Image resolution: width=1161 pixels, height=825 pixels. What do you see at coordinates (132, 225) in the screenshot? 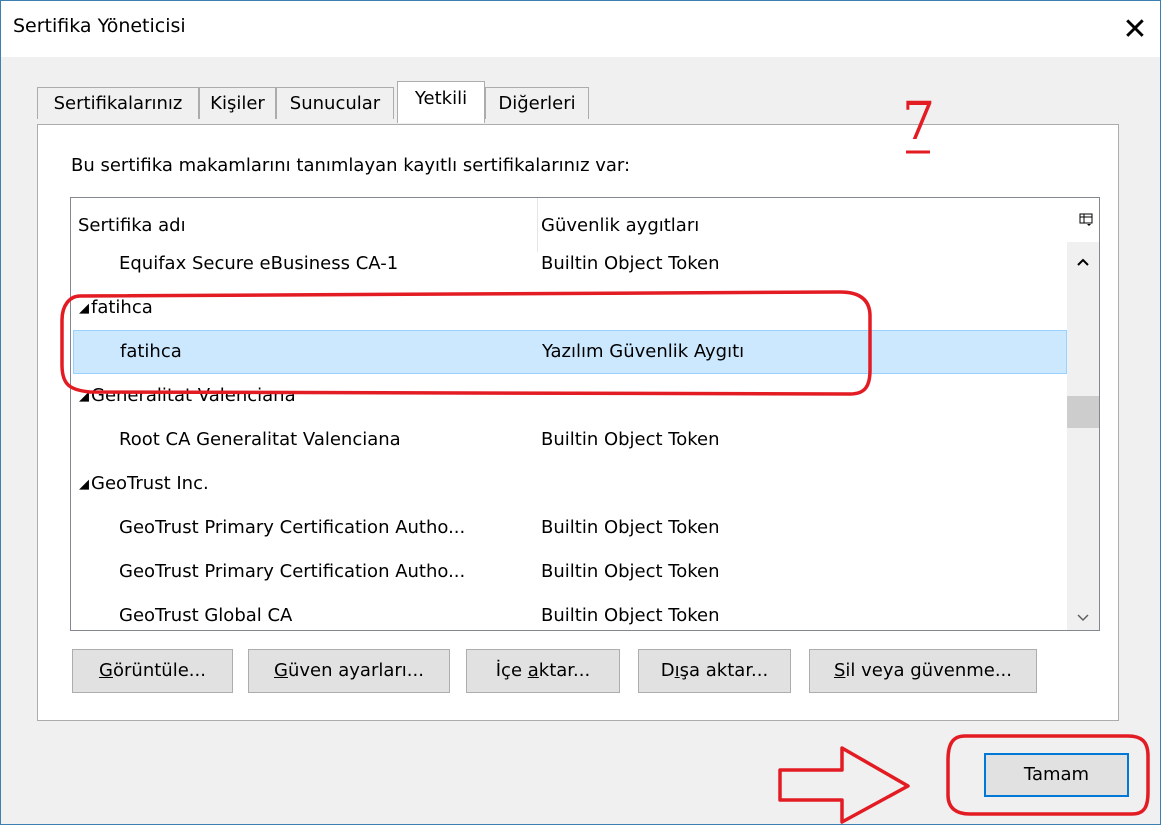
I see `column-header-name: Sertifika adı` at bounding box center [132, 225].